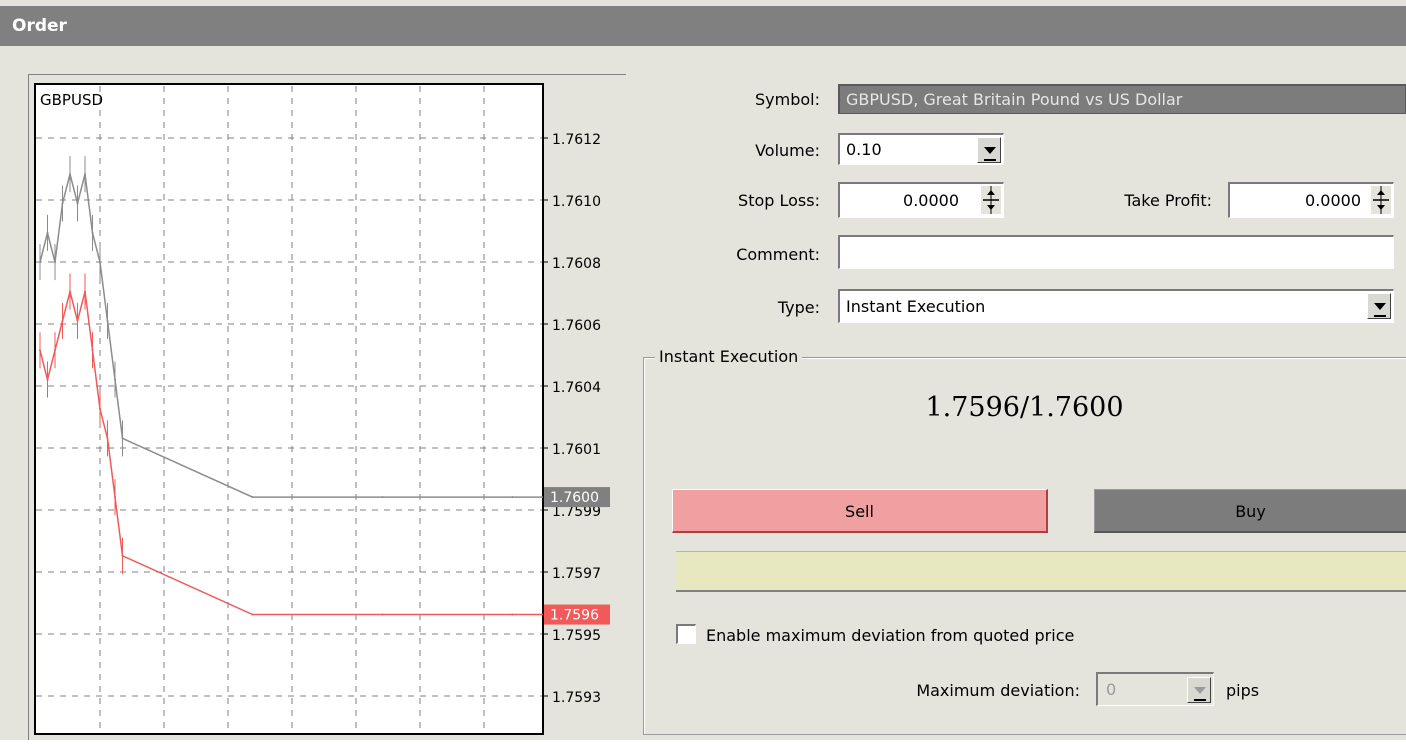  What do you see at coordinates (1024, 407) in the screenshot?
I see `quote-display: 1.7596/1.7600` at bounding box center [1024, 407].